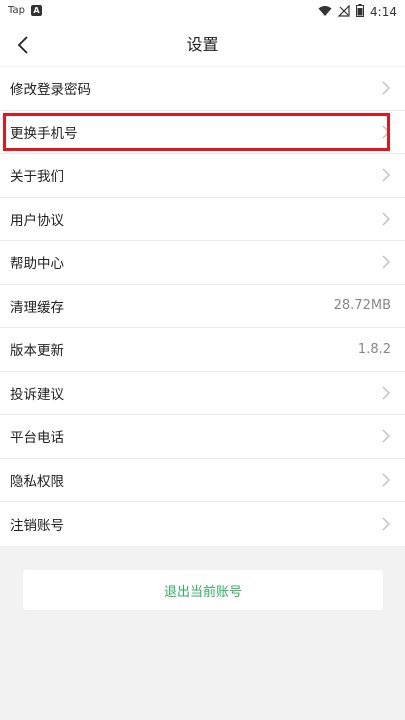 The image size is (405, 720). What do you see at coordinates (36, 10) in the screenshot?
I see `app-badge-icon: A` at bounding box center [36, 10].